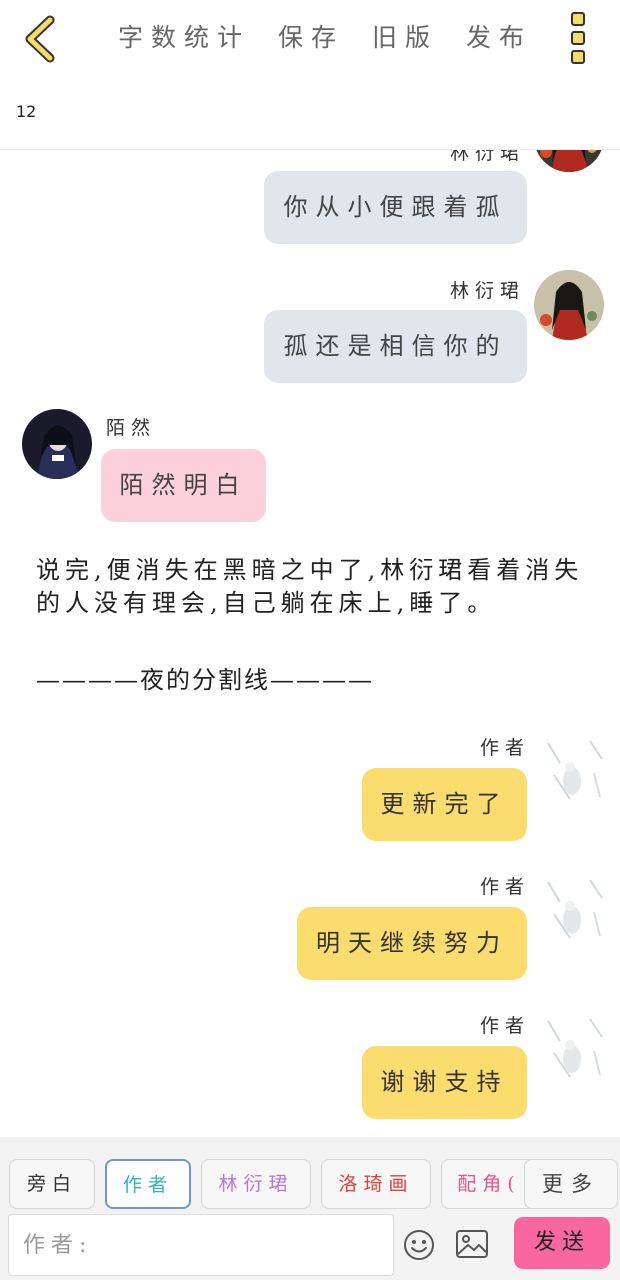 The height and width of the screenshot is (1280, 620). I want to click on top-actions: 字数统计 保存 旧版 发布, so click(339, 38).